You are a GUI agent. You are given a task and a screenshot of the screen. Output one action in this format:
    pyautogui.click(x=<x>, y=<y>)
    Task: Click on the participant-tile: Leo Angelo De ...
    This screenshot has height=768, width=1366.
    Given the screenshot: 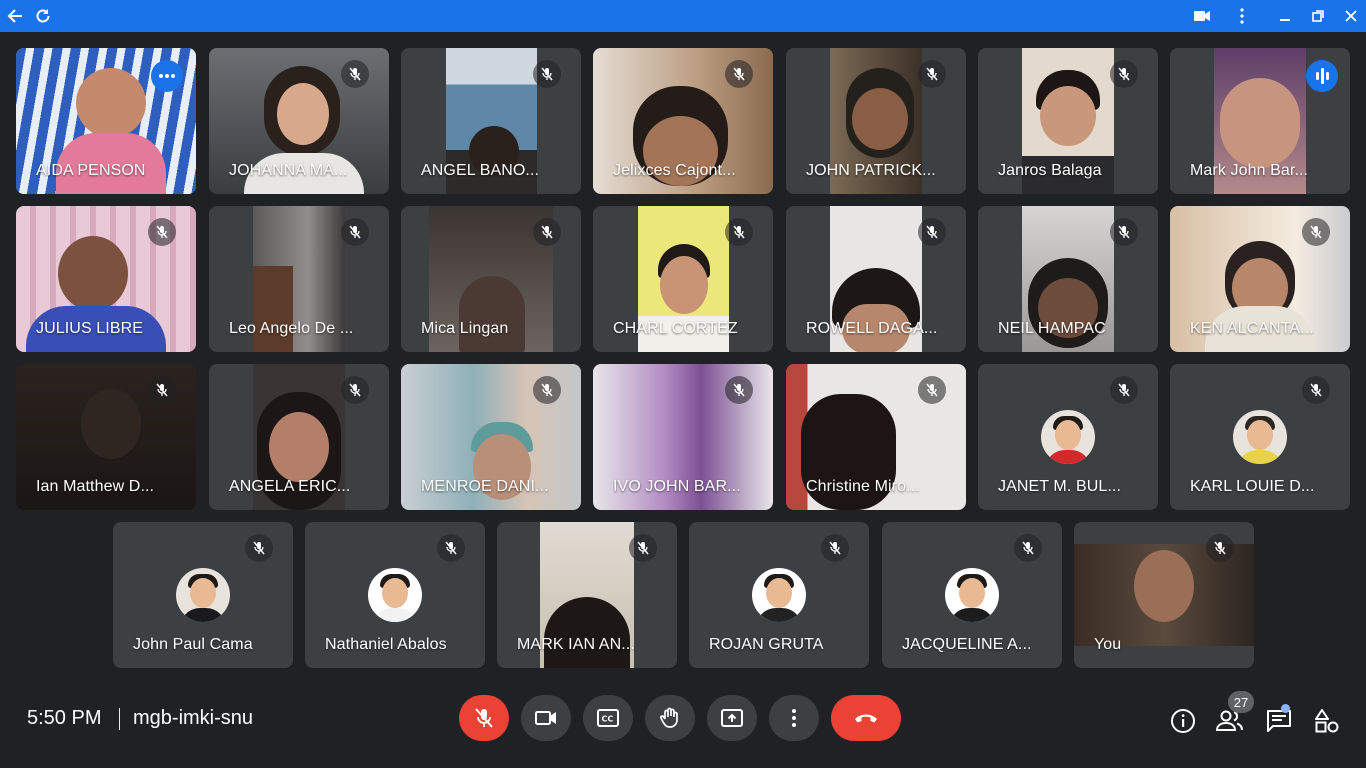 What is the action you would take?
    pyautogui.click(x=299, y=279)
    